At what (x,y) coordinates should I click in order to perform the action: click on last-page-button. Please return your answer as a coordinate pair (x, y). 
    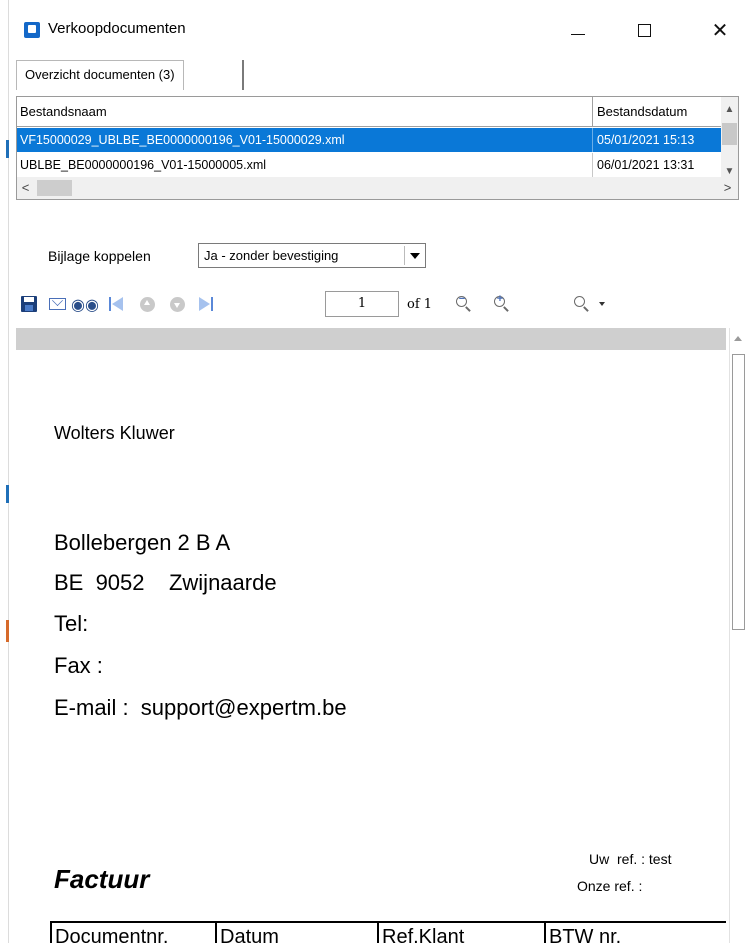
    Looking at the image, I should click on (206, 304).